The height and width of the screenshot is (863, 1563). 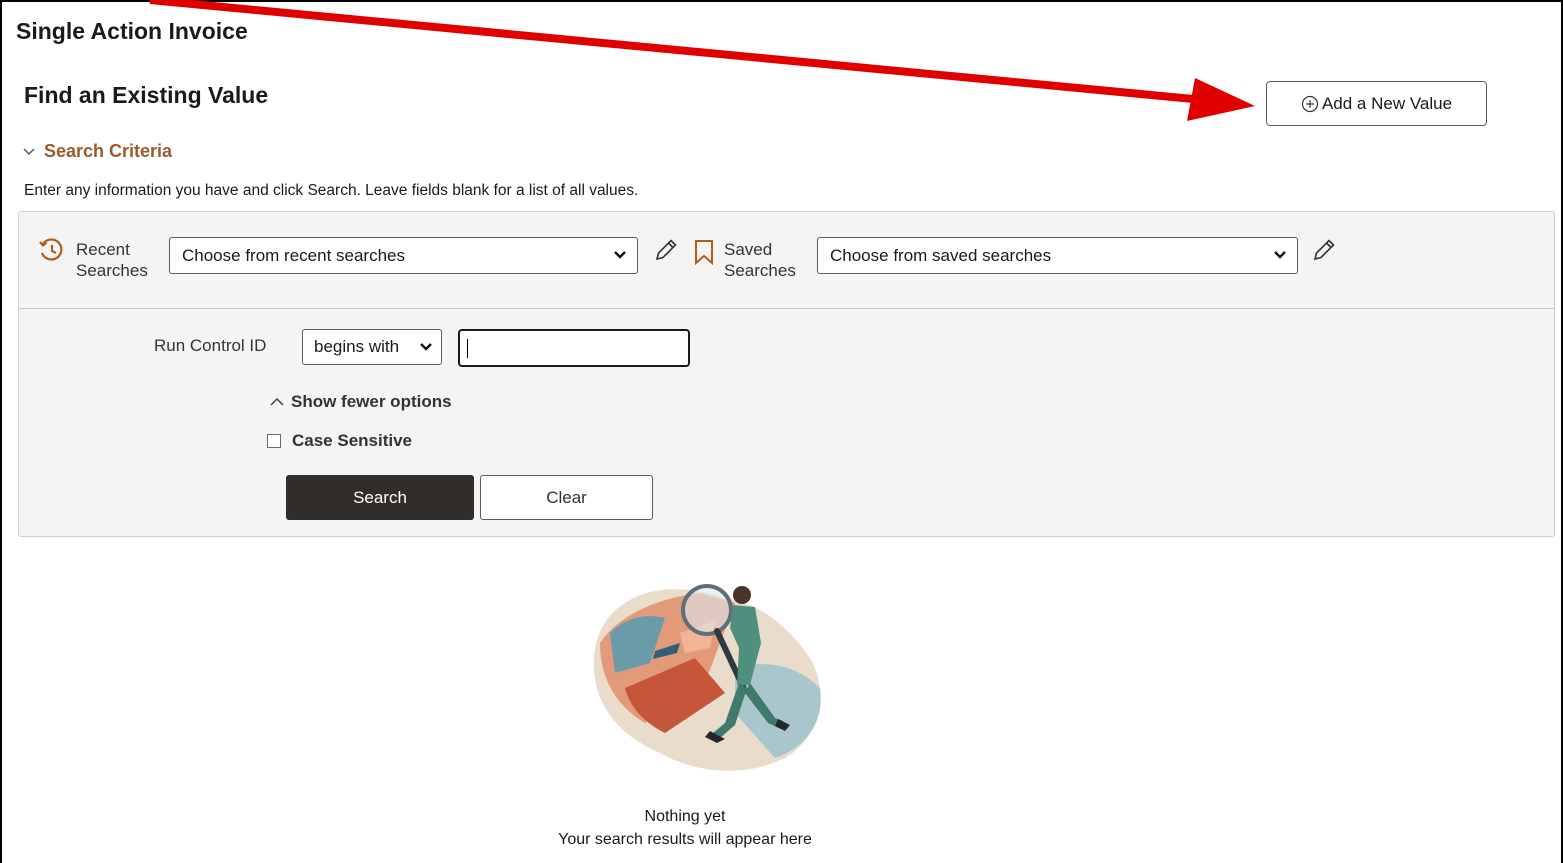 What do you see at coordinates (293, 255) in the screenshot?
I see `recent-select-value: Choose from recent searches` at bounding box center [293, 255].